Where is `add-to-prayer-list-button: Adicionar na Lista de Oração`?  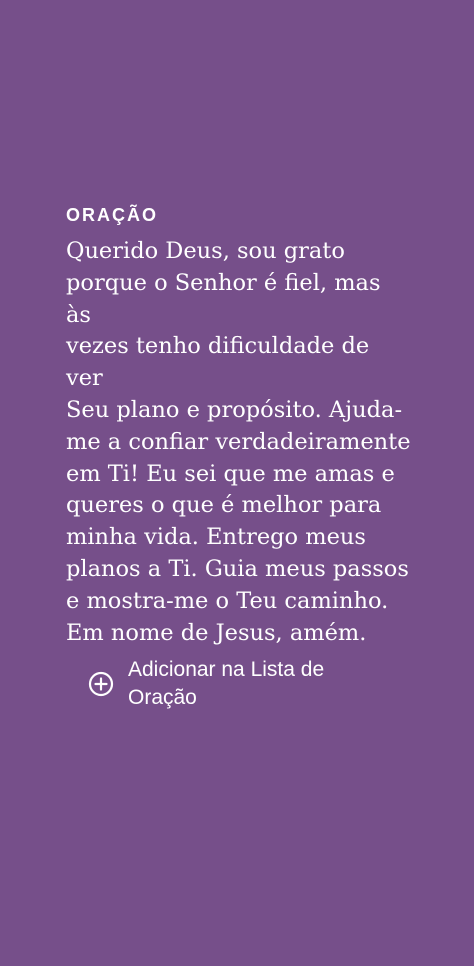 add-to-prayer-list-button: Adicionar na Lista de Oração is located at coordinates (238, 684).